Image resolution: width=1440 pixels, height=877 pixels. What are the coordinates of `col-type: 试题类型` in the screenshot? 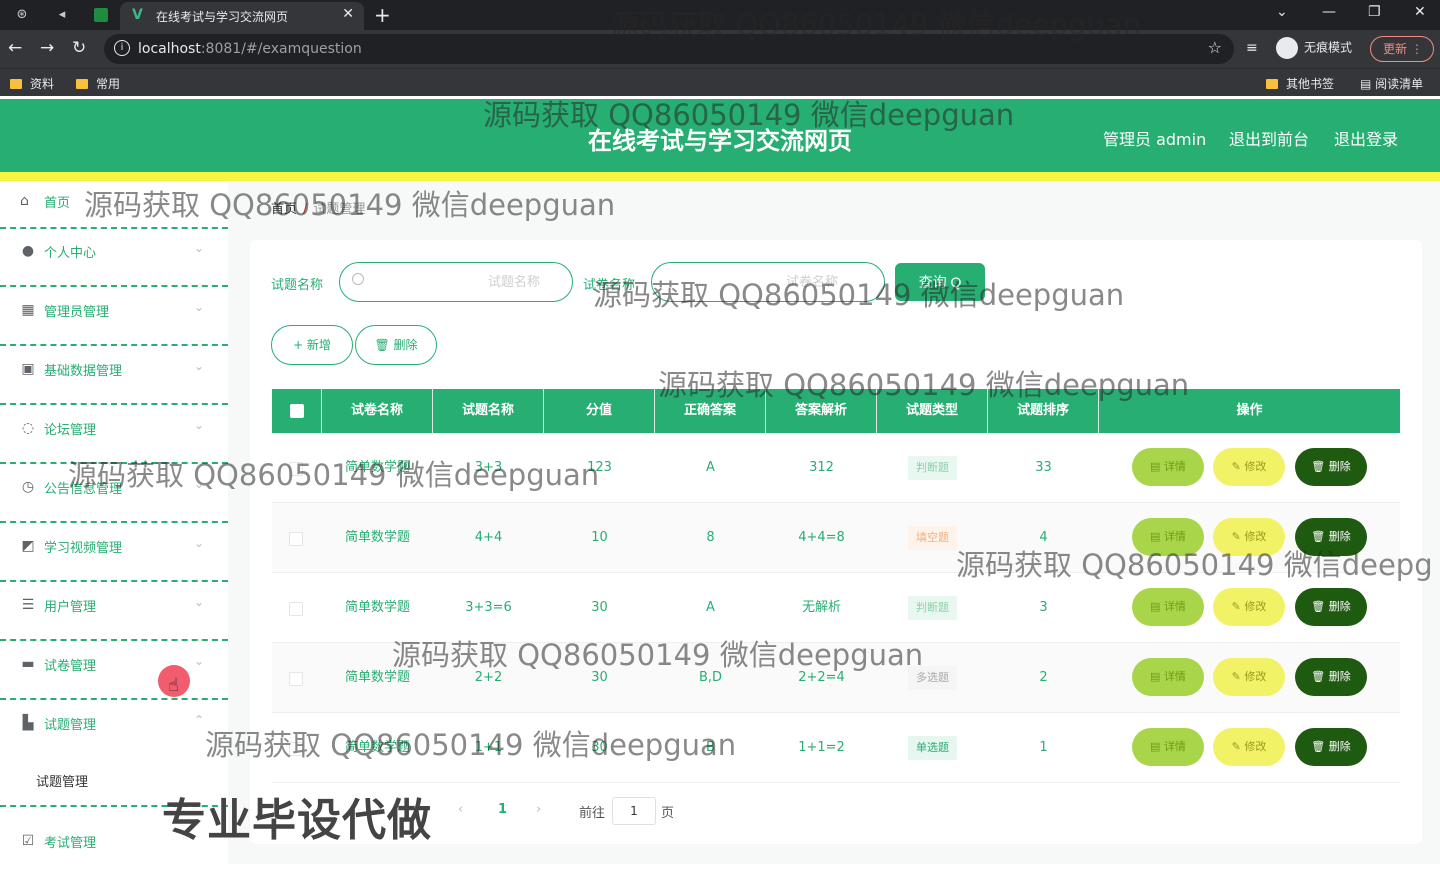 It's located at (932, 411).